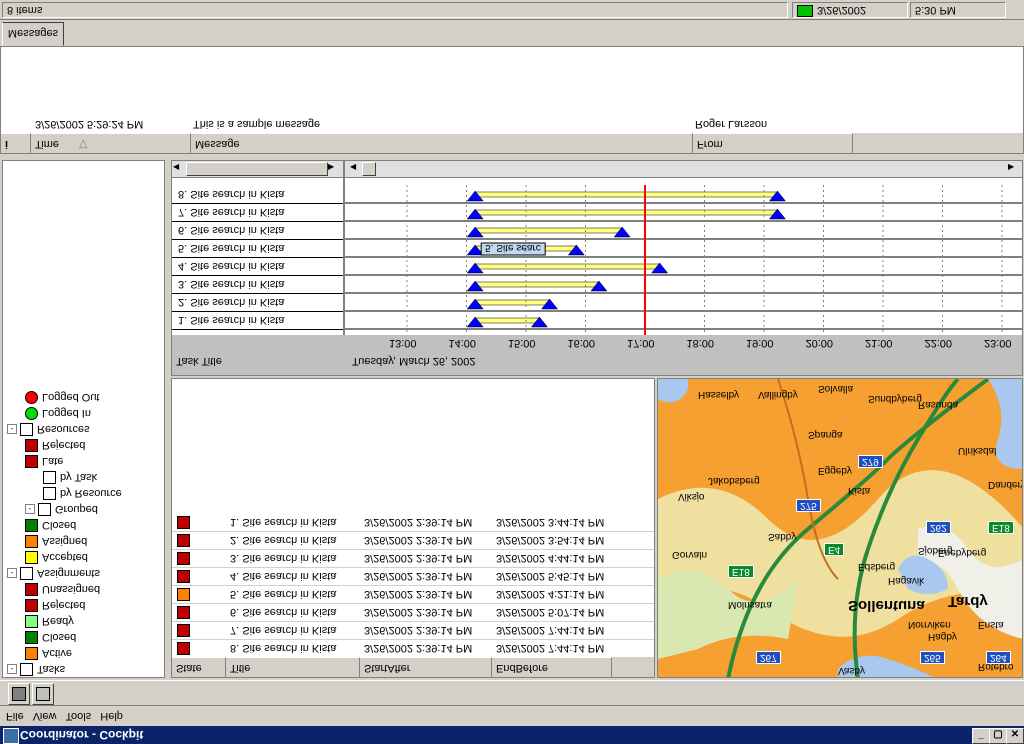  What do you see at coordinates (512, 33) in the screenshot?
I see `tab-strip: Messages` at bounding box center [512, 33].